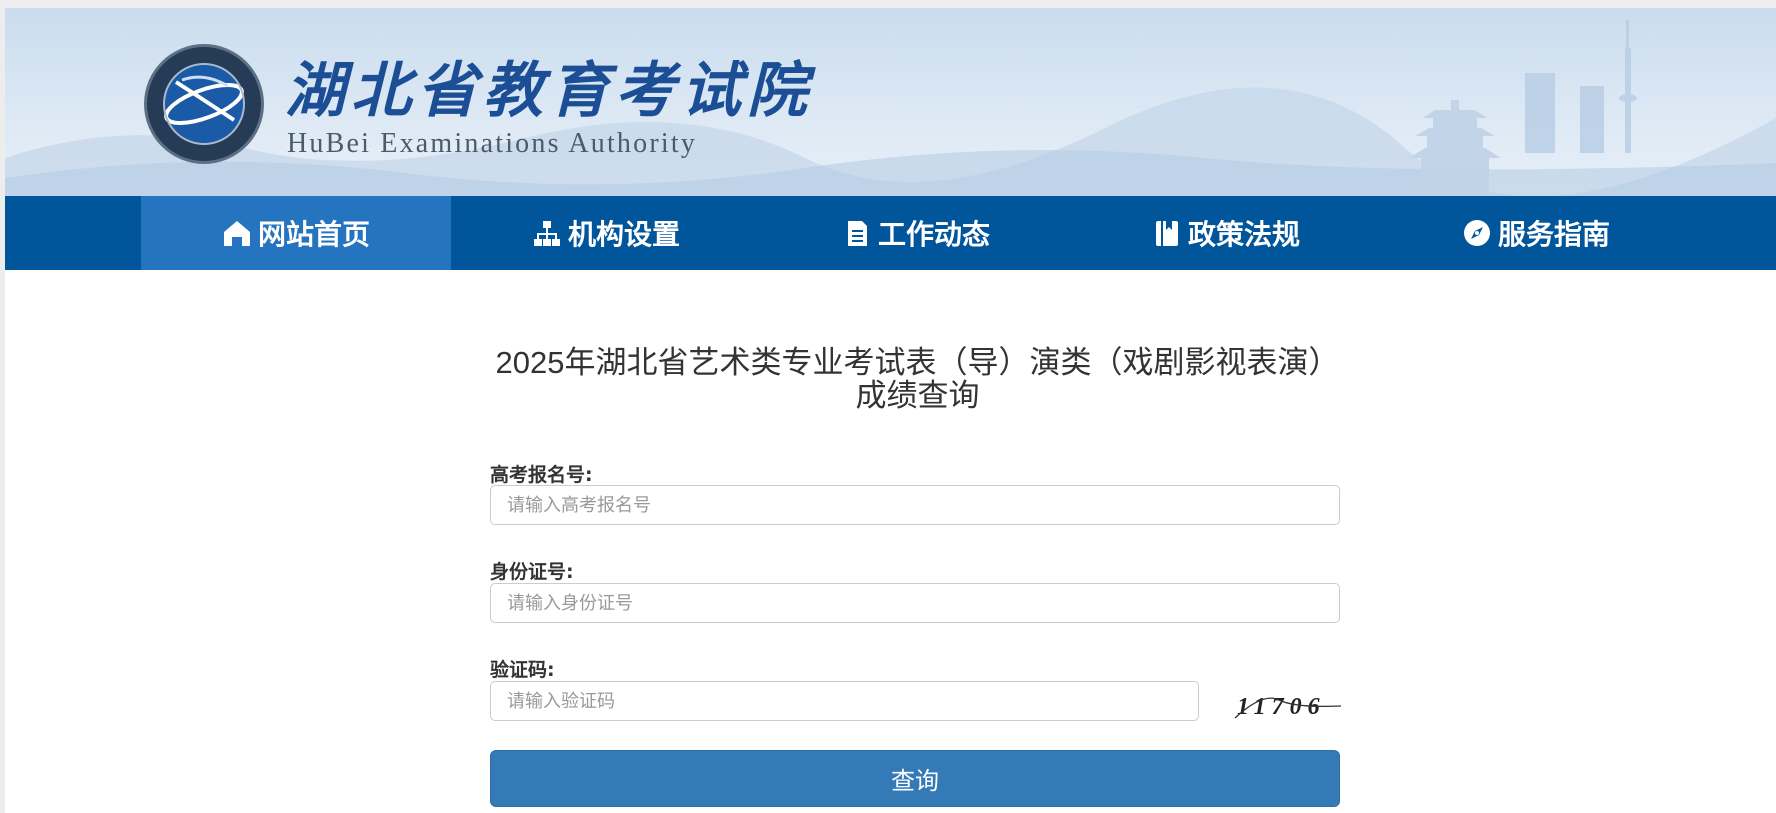 This screenshot has width=1776, height=813. What do you see at coordinates (549, 91) in the screenshot?
I see `site-title: 湖北省教育考试院` at bounding box center [549, 91].